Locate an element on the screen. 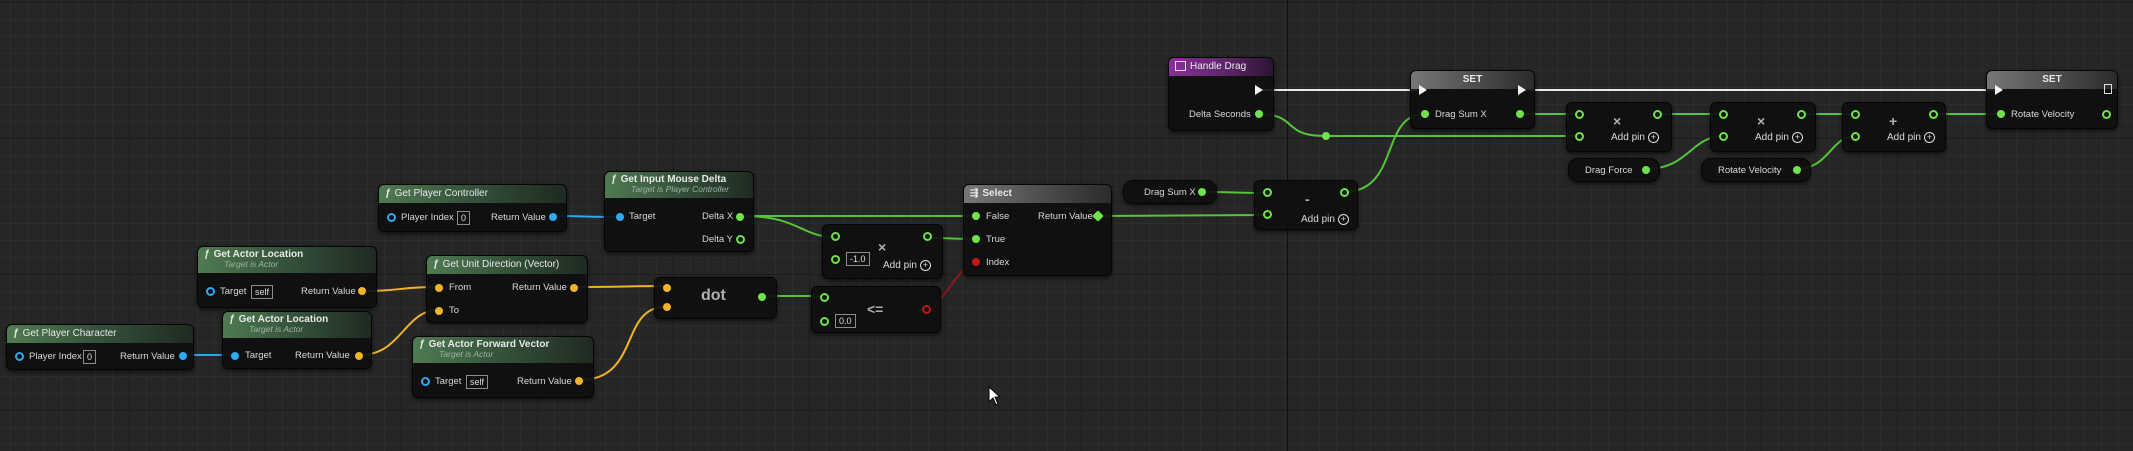 This screenshot has height=451, width=2133. variable-label: Drag Sum X is located at coordinates (1170, 192).